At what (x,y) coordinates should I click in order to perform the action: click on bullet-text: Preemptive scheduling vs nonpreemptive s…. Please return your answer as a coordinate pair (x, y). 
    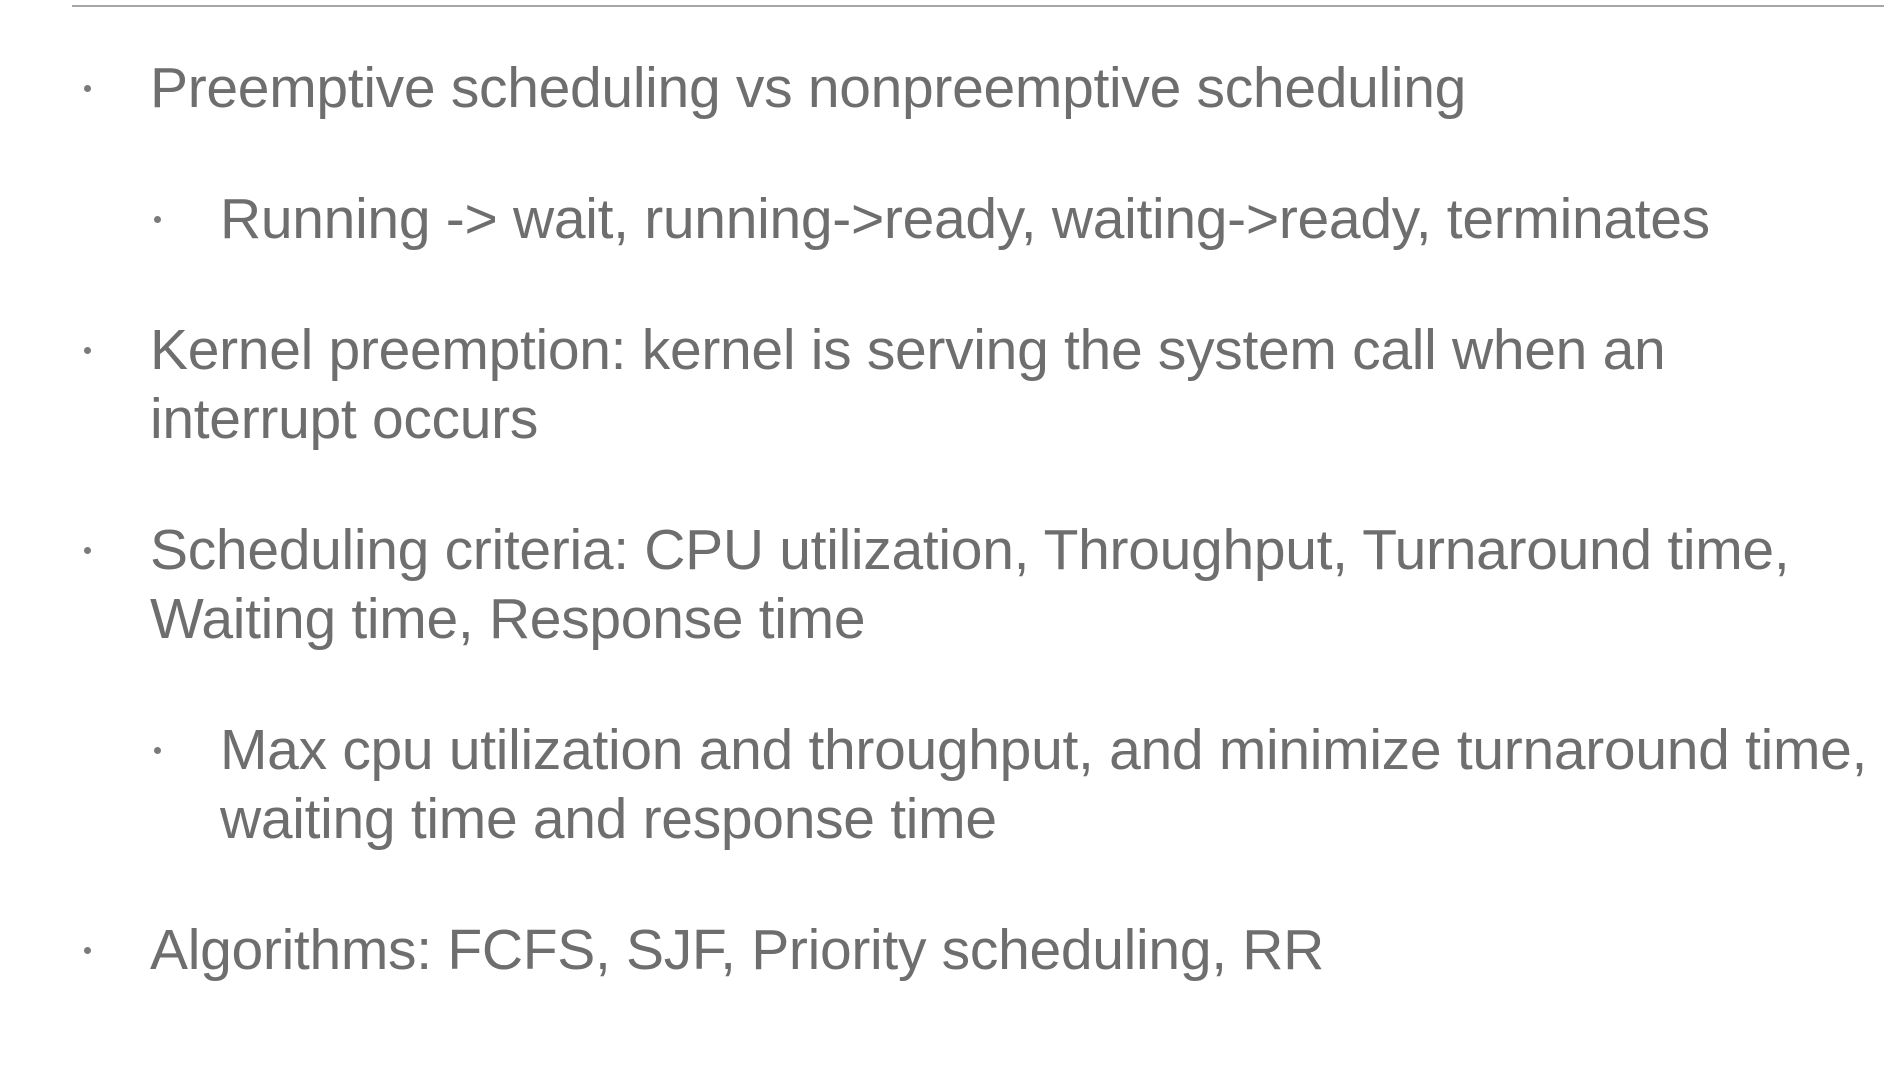
    Looking at the image, I should click on (808, 88).